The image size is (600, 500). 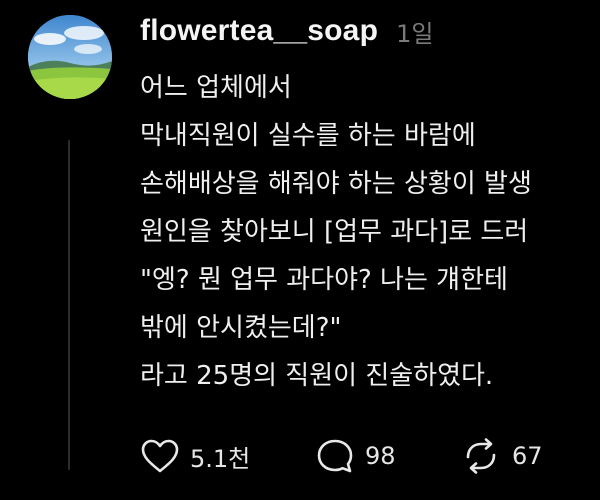 I want to click on post-header: flowertea__soap 1일, so click(x=286, y=31).